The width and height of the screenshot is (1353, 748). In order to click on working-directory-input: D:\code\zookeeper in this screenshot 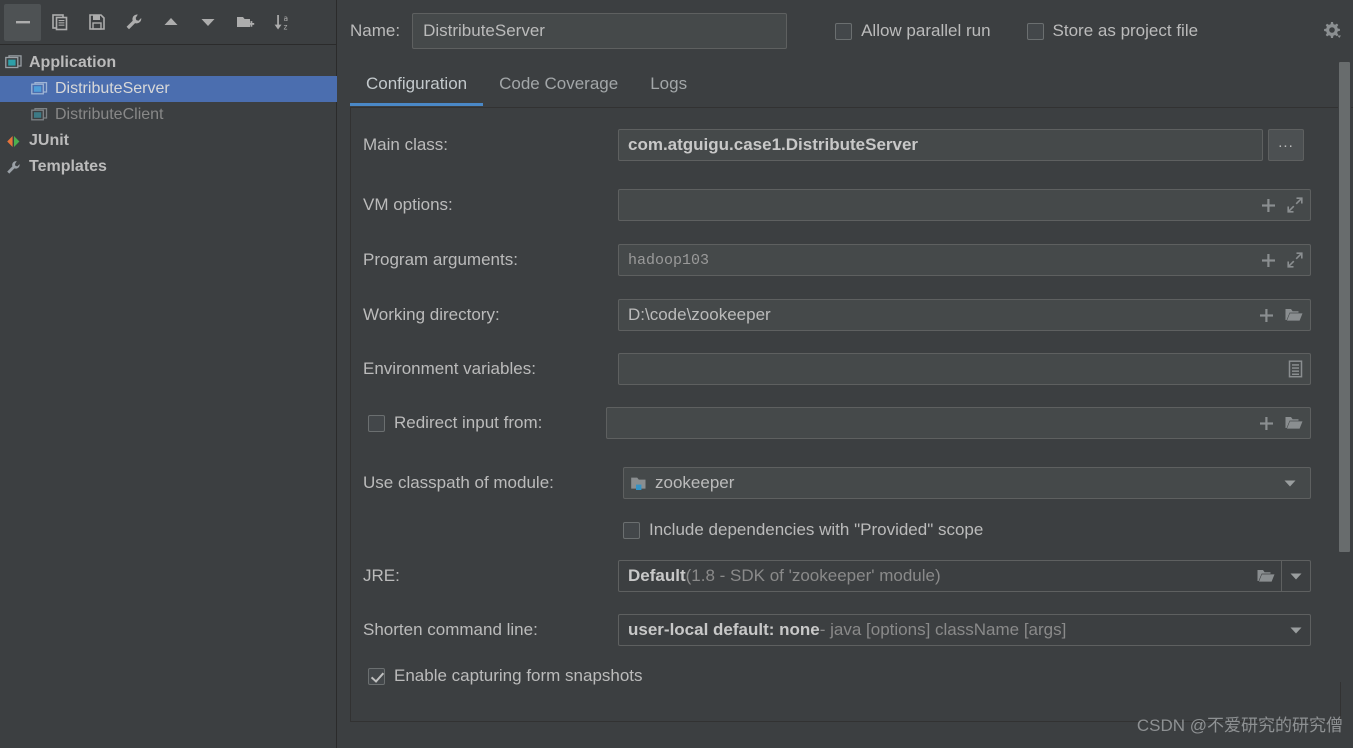, I will do `click(964, 315)`.